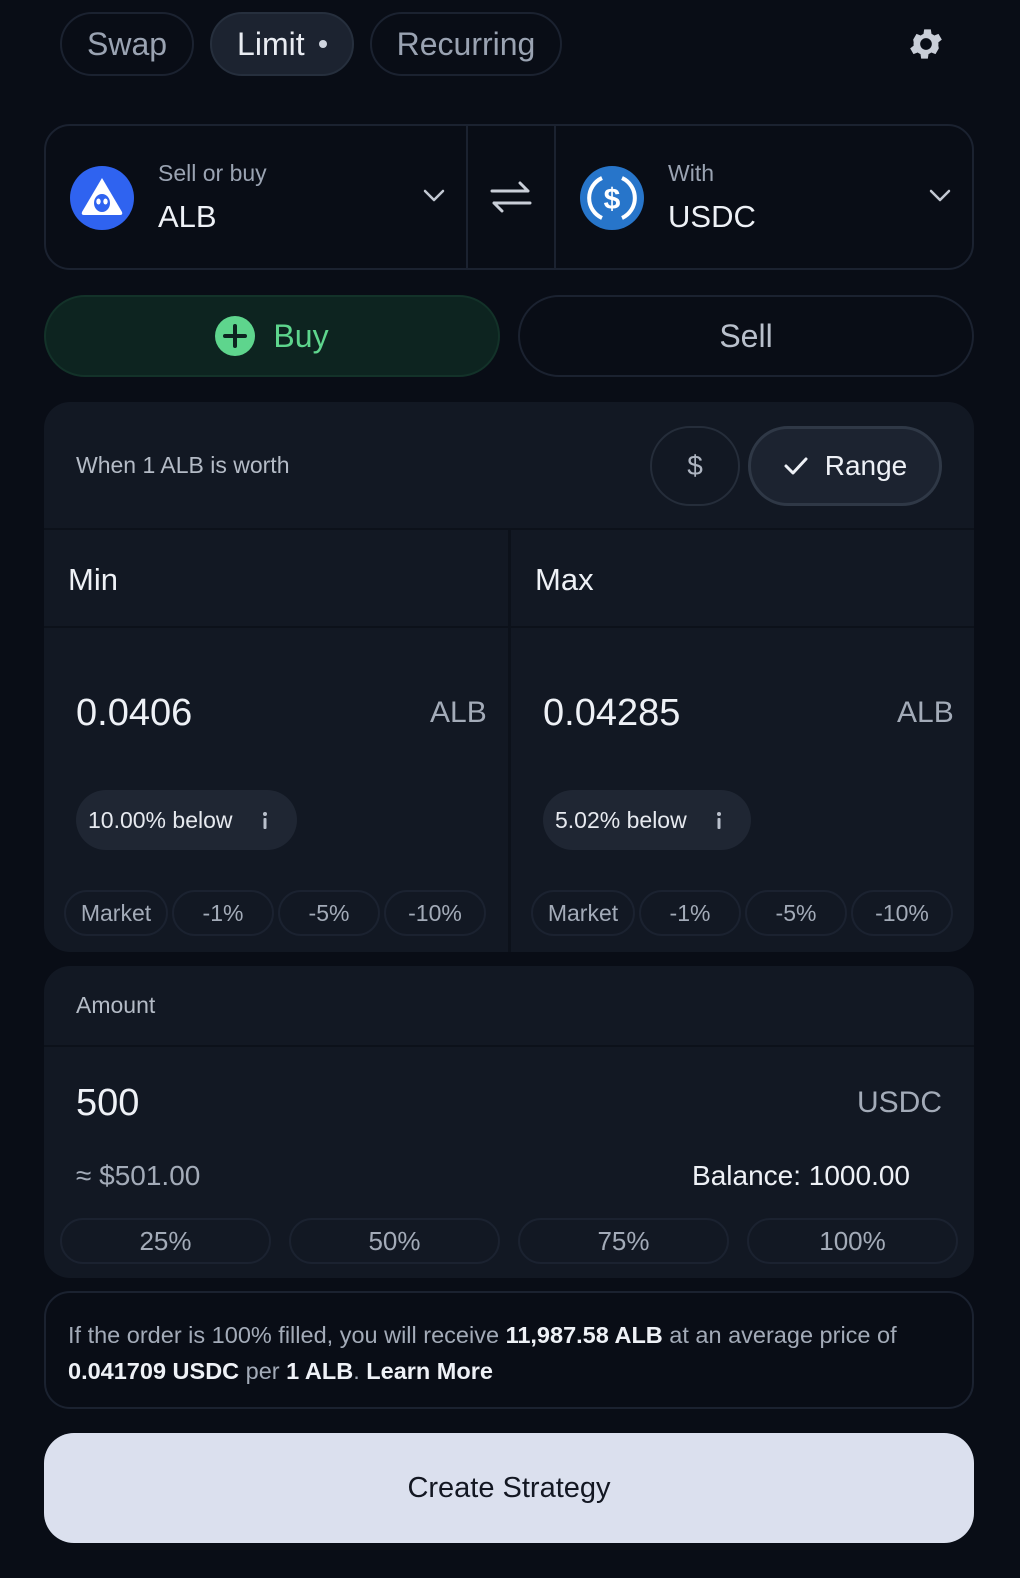 Image resolution: width=1020 pixels, height=1578 pixels. What do you see at coordinates (509, 1241) in the screenshot?
I see `amount-quick-buttons: 25% 50% 75% 100%` at bounding box center [509, 1241].